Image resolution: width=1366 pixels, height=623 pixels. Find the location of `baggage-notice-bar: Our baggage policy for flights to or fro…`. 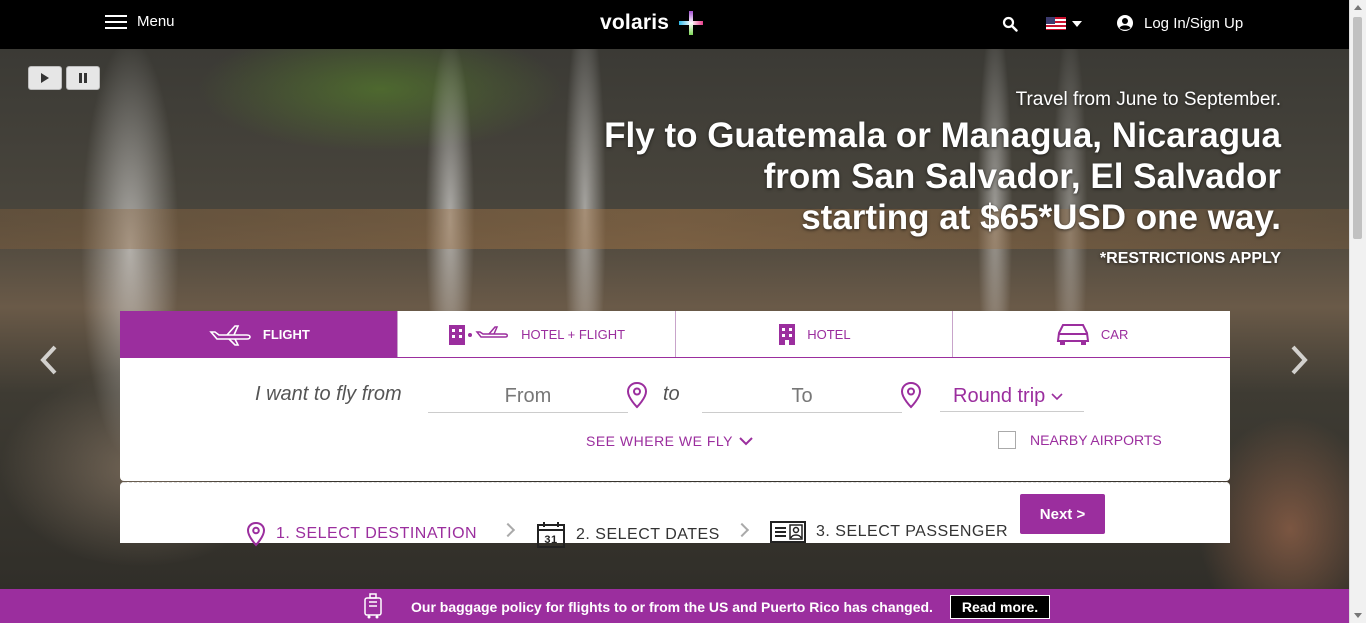

baggage-notice-bar: Our baggage policy for flights to or fro… is located at coordinates (674, 606).